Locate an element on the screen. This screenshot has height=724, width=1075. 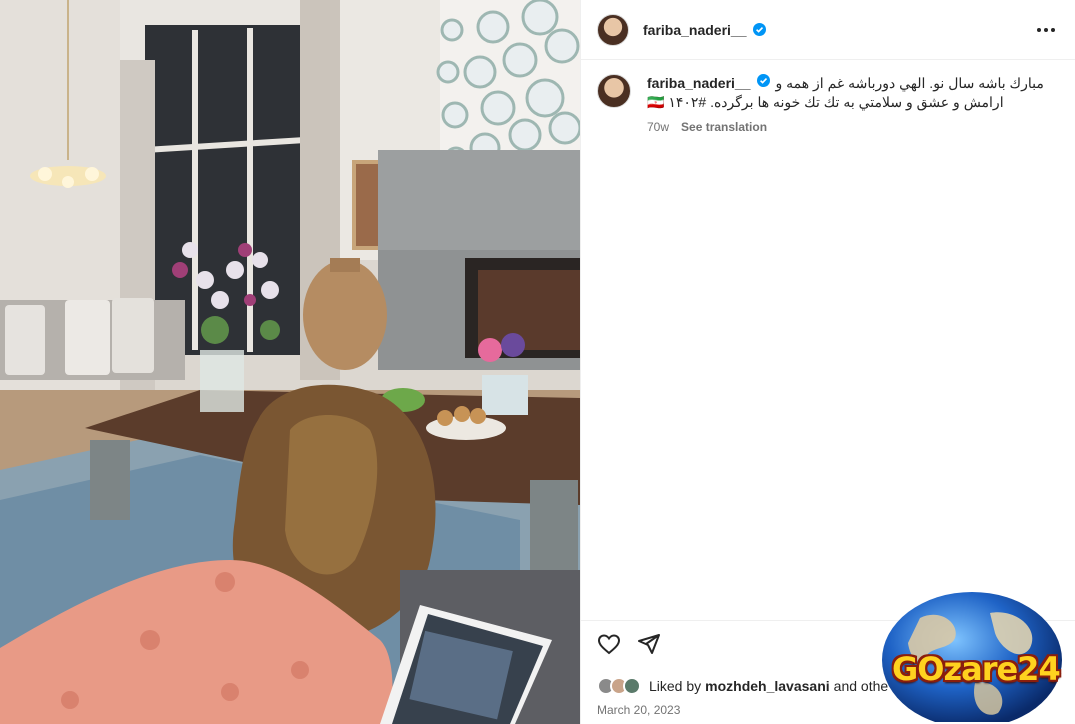
post-age: 70w is located at coordinates (658, 127).